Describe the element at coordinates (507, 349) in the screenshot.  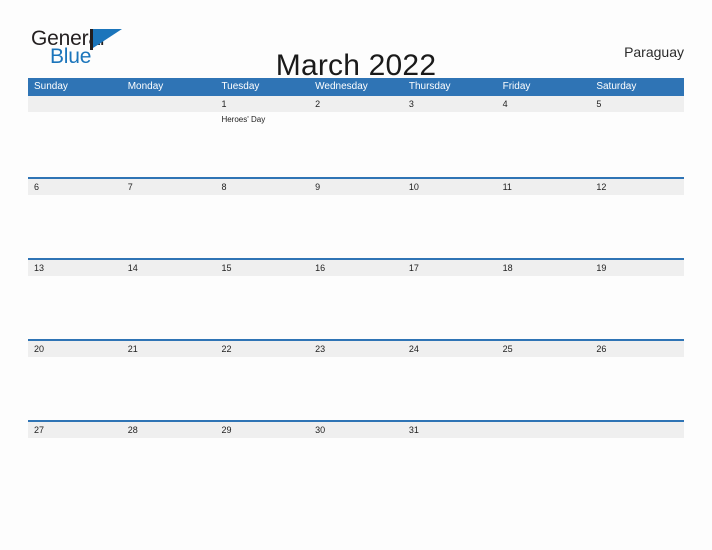
I see `day-number: 25` at that location.